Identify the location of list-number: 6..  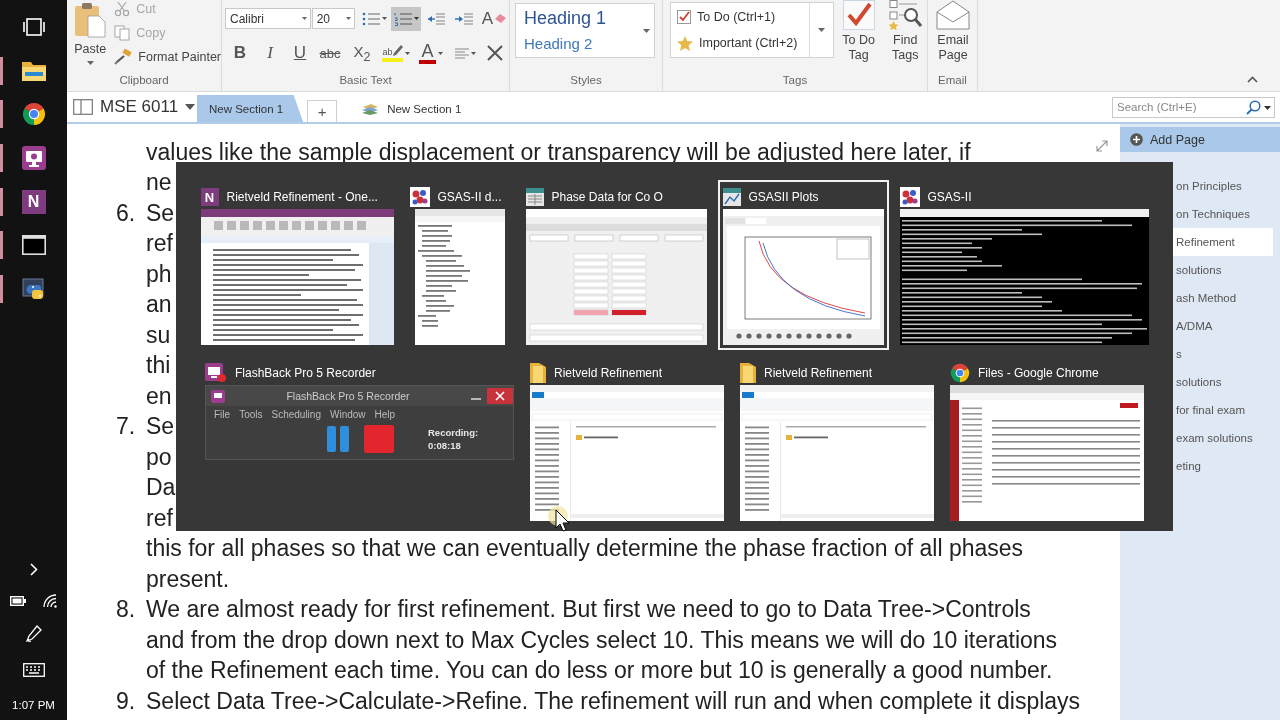
(126, 213).